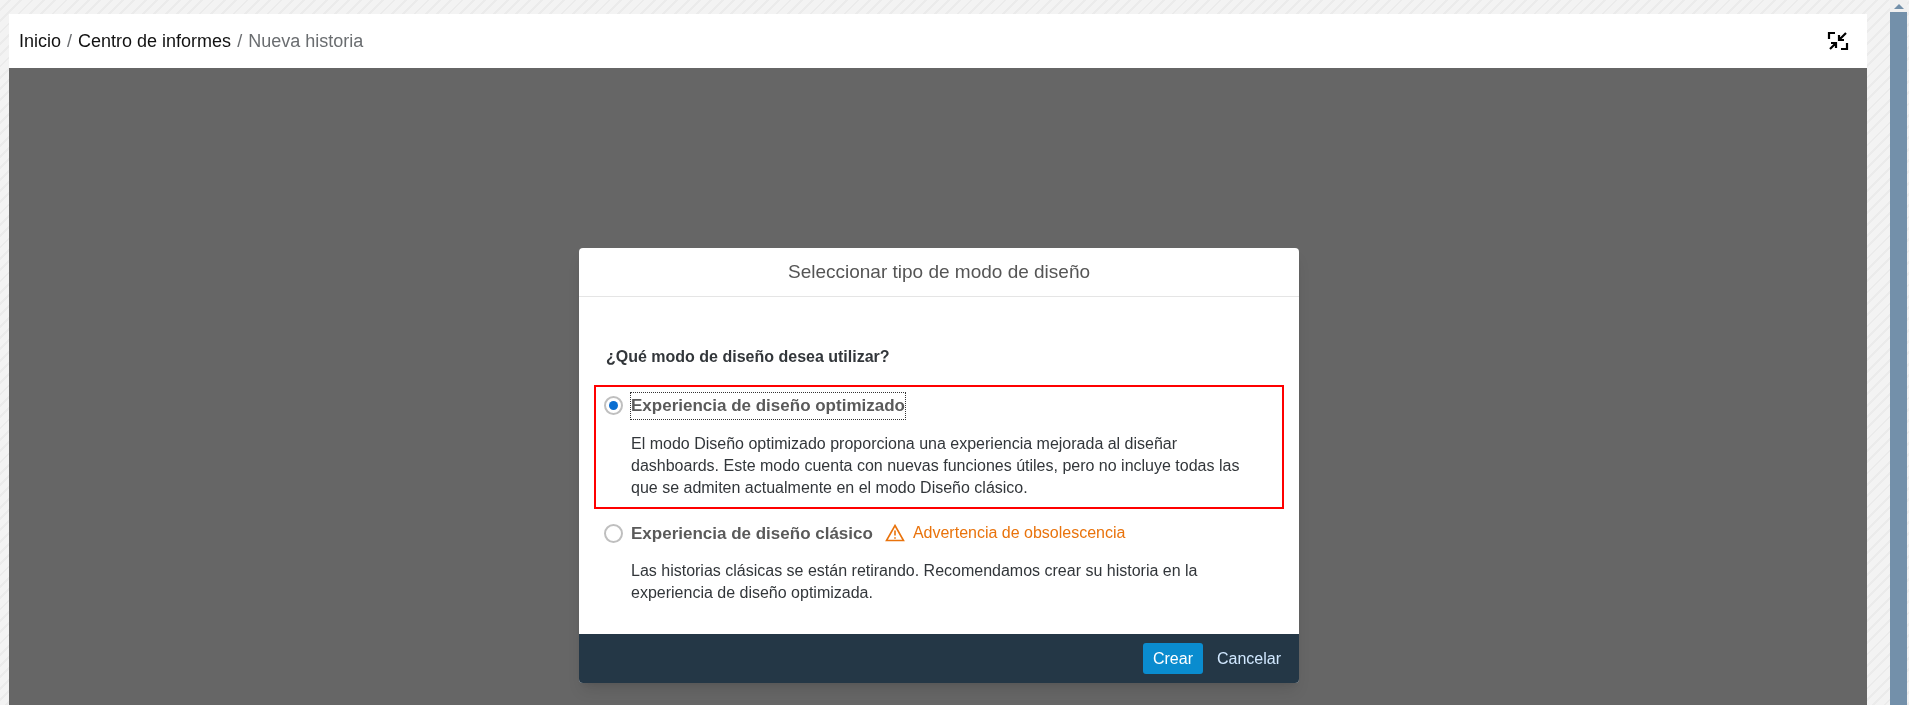 The height and width of the screenshot is (705, 1909). I want to click on breadcrumb-current: Nueva historia, so click(306, 41).